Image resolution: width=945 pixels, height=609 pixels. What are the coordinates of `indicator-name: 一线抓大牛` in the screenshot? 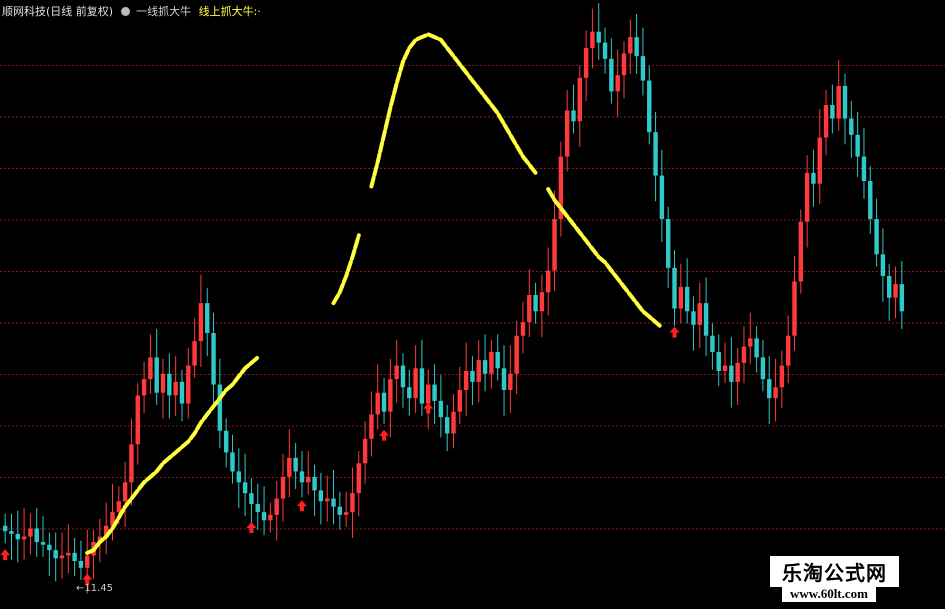 It's located at (163, 11).